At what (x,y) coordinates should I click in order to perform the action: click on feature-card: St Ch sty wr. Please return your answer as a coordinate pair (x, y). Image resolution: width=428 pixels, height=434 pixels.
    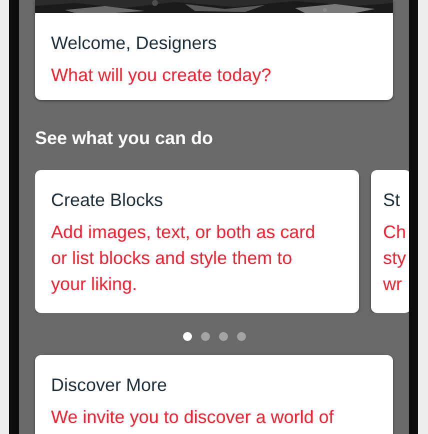
    Looking at the image, I should click on (390, 241).